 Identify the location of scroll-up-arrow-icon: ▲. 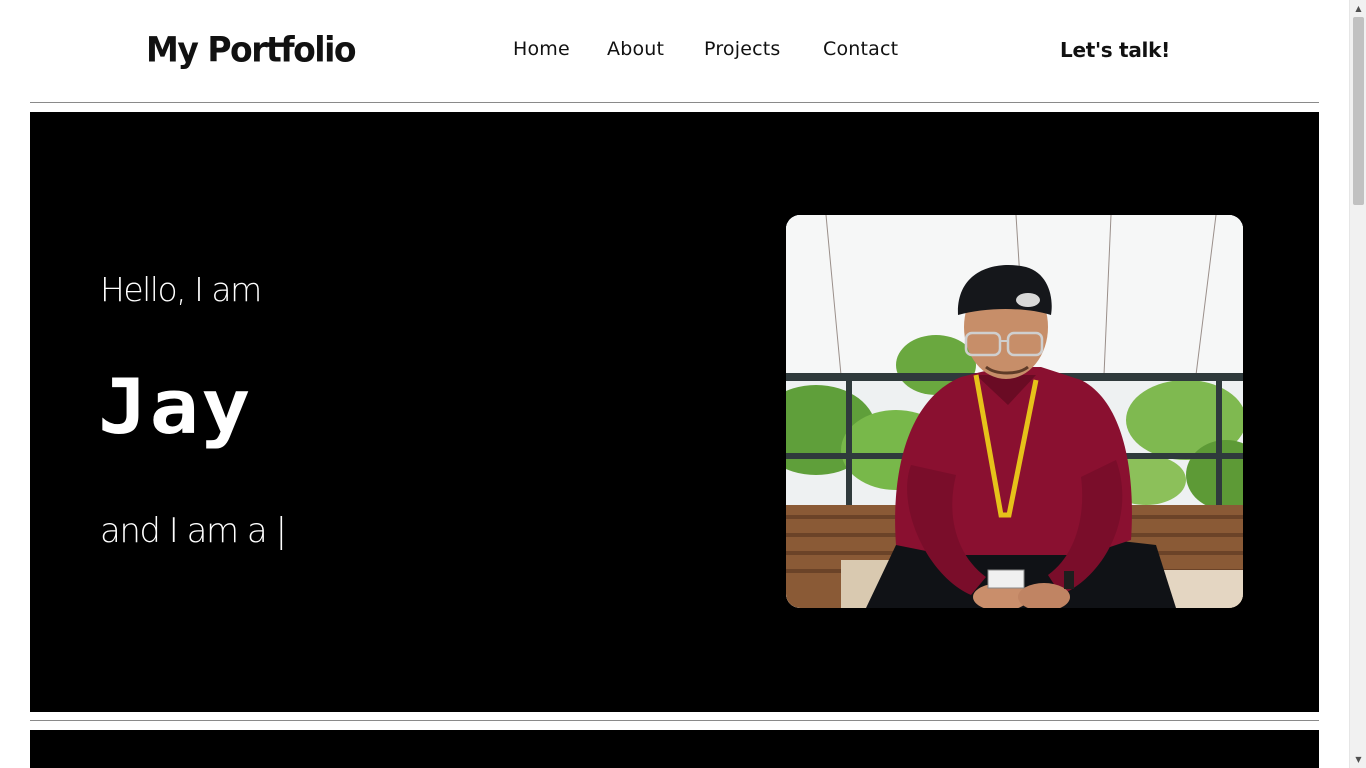
(1358, 8).